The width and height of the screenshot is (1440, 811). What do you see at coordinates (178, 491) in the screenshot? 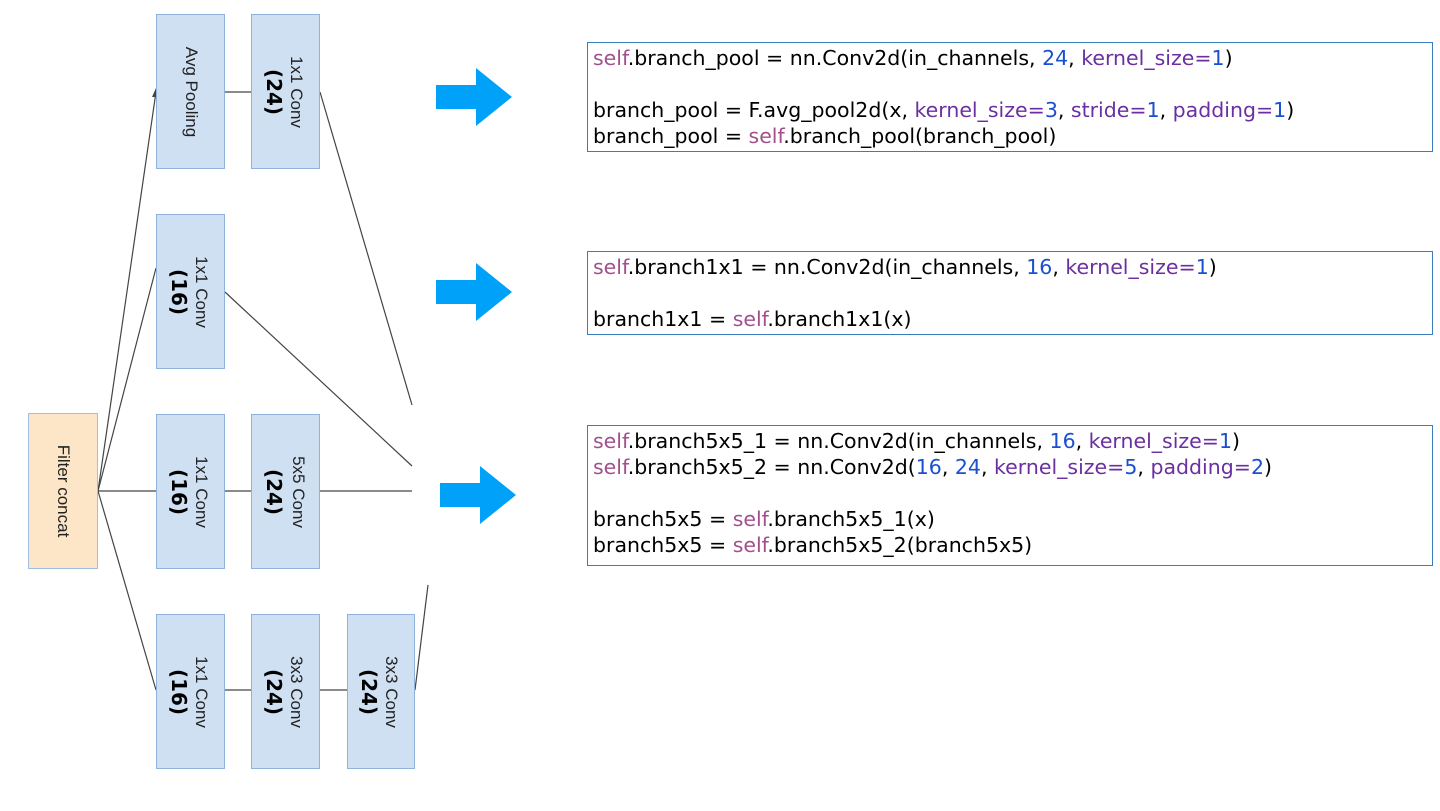
I see `branch5x5-1x1-channels: (16)` at bounding box center [178, 491].